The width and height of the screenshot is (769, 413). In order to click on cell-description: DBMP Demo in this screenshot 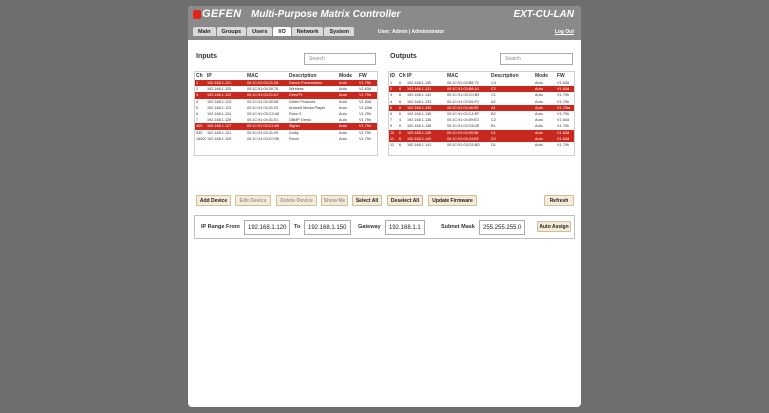, I will do `click(300, 120)`.